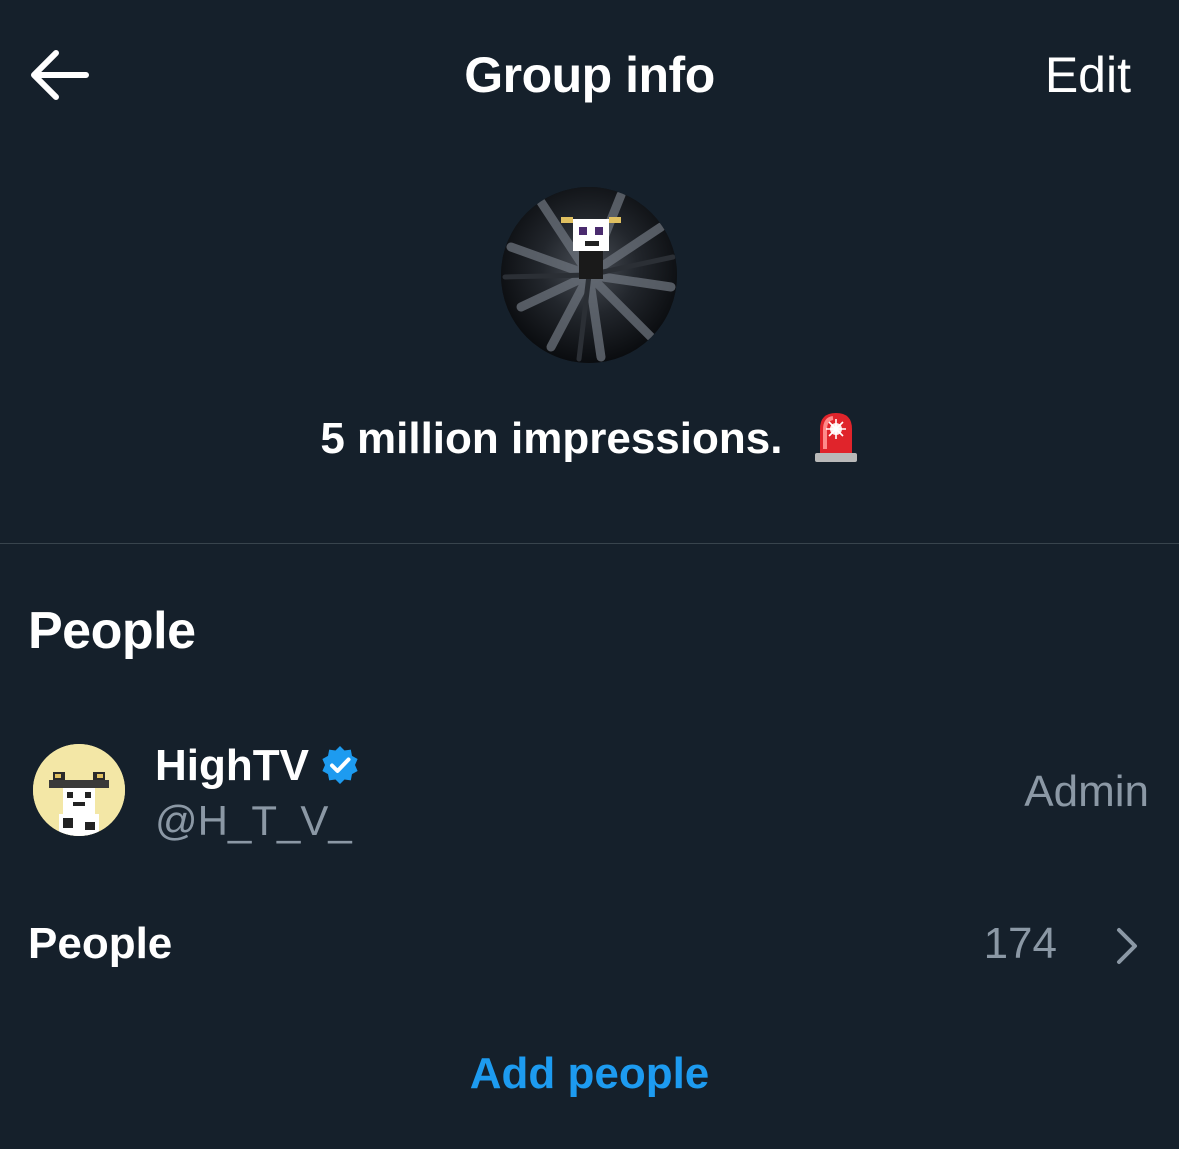  What do you see at coordinates (253, 820) in the screenshot?
I see `member-handle: @H_T_V_` at bounding box center [253, 820].